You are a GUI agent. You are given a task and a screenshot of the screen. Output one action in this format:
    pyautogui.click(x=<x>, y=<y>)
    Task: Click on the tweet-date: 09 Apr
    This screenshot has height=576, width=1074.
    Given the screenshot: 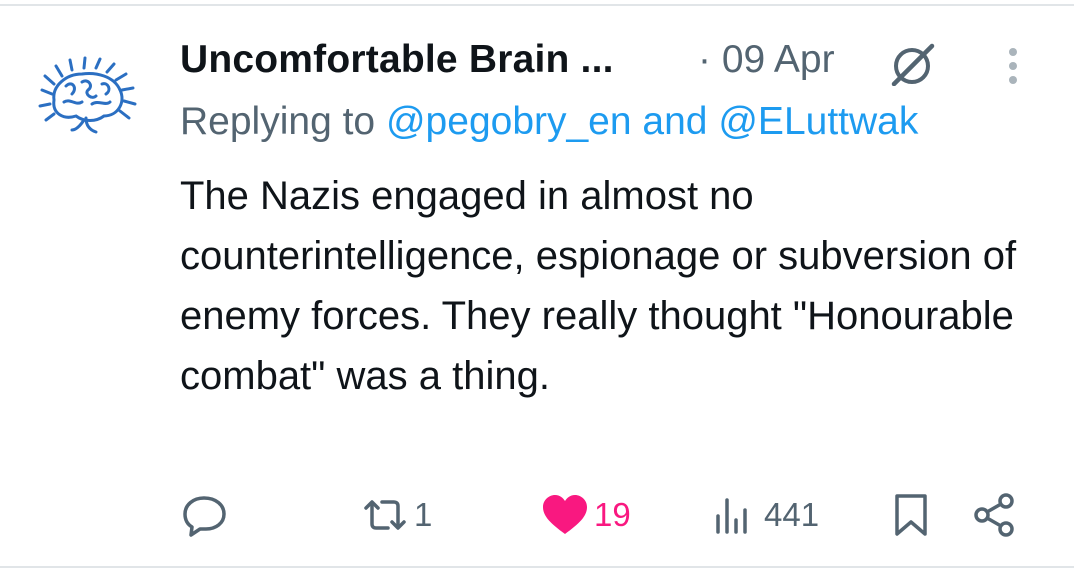 What is the action you would take?
    pyautogui.click(x=778, y=59)
    